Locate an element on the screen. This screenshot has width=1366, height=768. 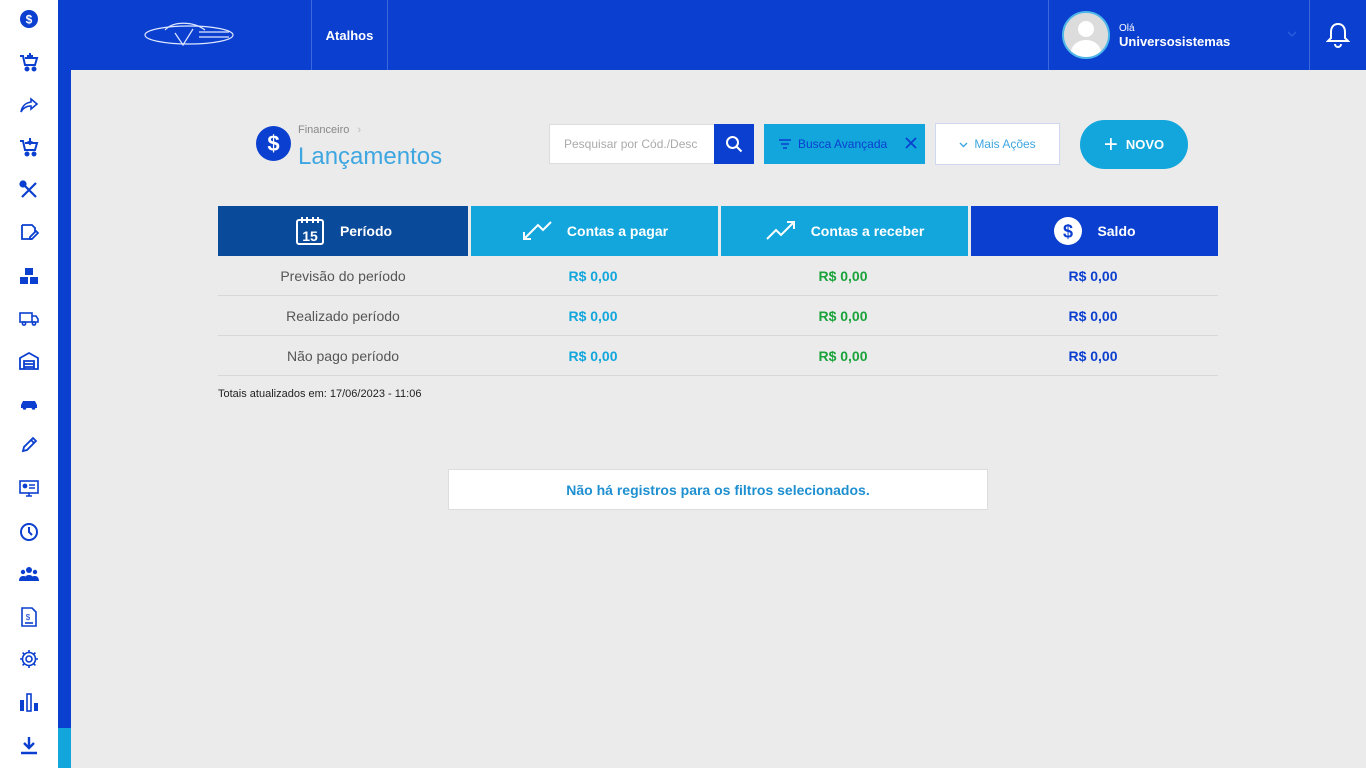
cart-download-icon is located at coordinates (29, 147).